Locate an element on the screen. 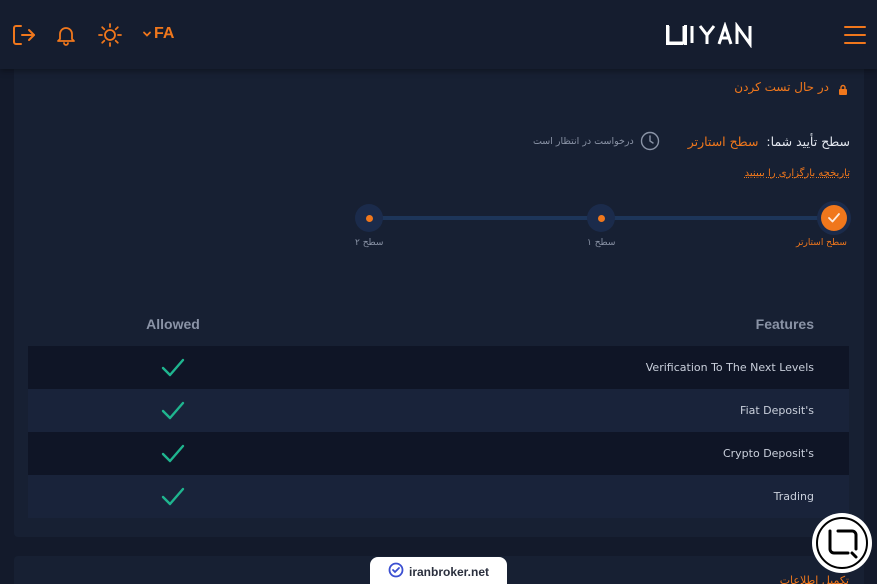  upload-history-link: تاریخچه بارگزاری را ببینید is located at coordinates (797, 173).